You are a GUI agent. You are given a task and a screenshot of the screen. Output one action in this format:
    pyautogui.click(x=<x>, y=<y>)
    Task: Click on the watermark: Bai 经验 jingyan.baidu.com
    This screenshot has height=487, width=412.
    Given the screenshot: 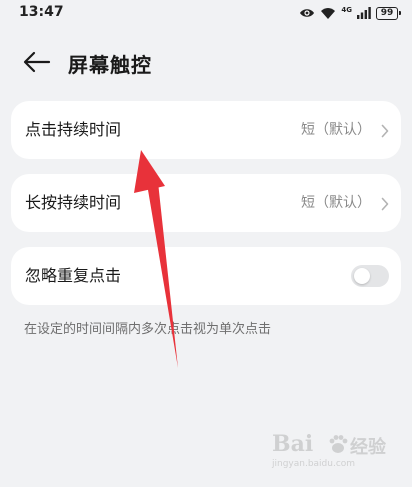 What is the action you would take?
    pyautogui.click(x=332, y=451)
    